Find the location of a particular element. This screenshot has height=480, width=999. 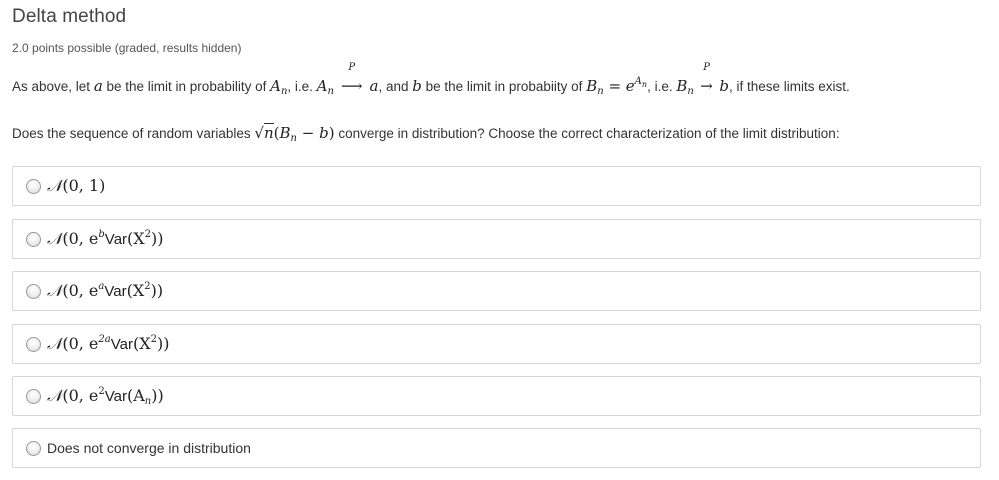

option-normal-e2-var-an: 𝒩(0, e2Var(An)) is located at coordinates (496, 396).